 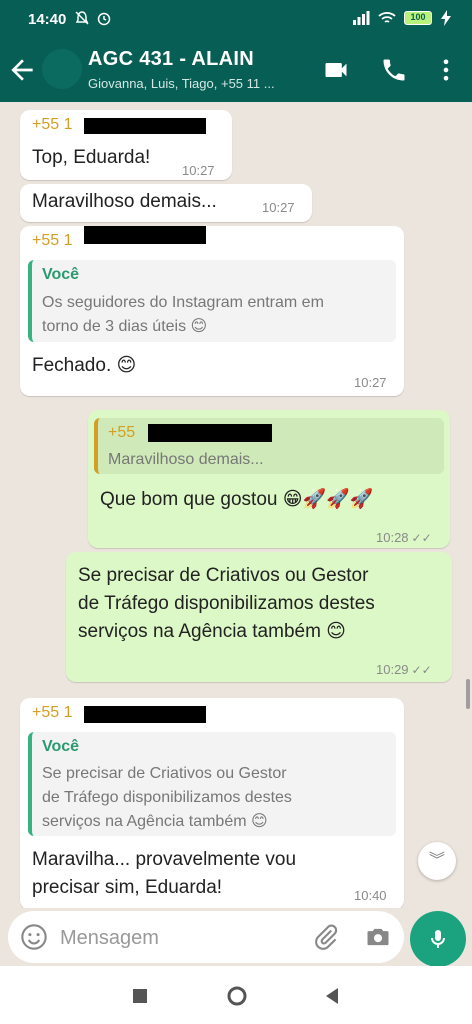 What do you see at coordinates (155, 821) in the screenshot?
I see `quoted-text: serviços na Agência também 😊` at bounding box center [155, 821].